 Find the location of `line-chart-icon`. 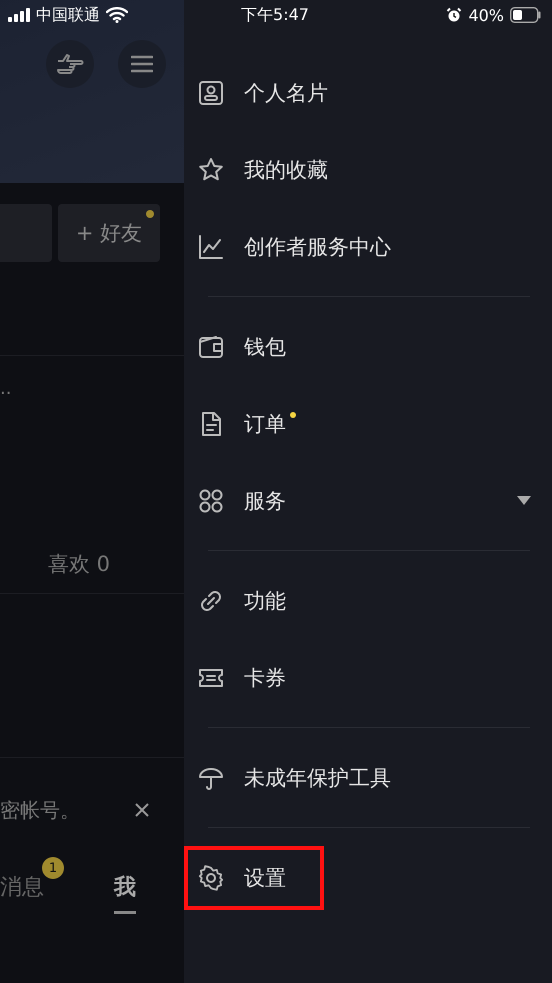

line-chart-icon is located at coordinates (211, 247).